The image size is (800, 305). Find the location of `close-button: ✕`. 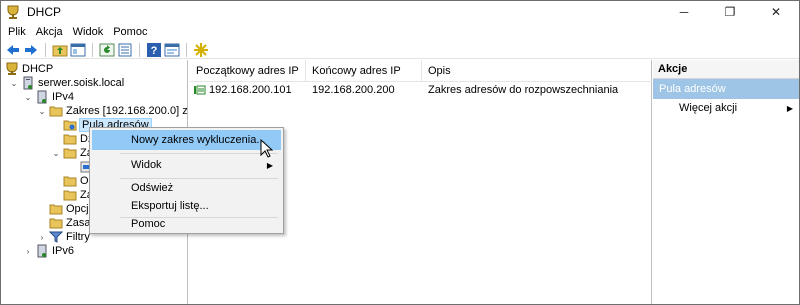

close-button: ✕ is located at coordinates (776, 12).